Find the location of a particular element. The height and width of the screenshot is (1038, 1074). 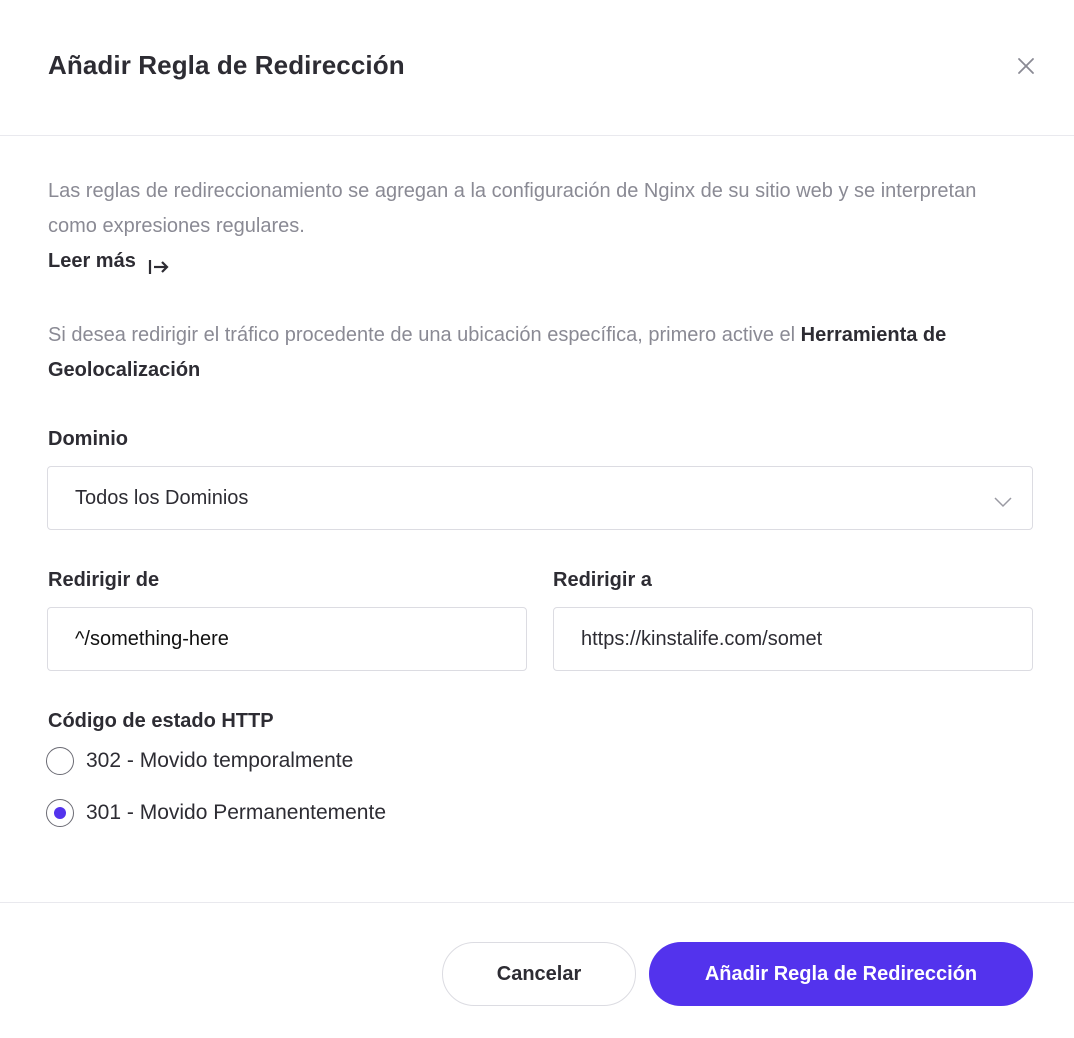

radio-label-302: 302 - Movido temporalmente is located at coordinates (220, 760).